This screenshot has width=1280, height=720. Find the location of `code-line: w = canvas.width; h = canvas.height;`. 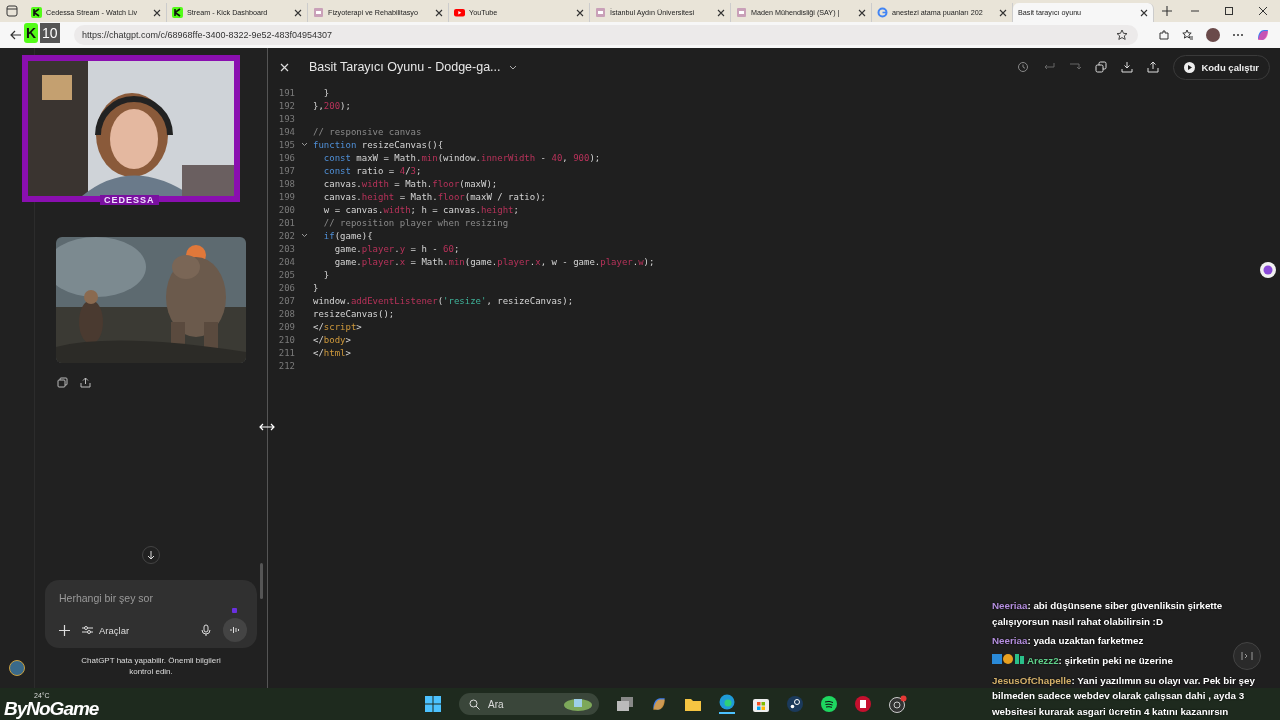

code-line: w = canvas.width; h = canvas.height; is located at coordinates (420, 209).